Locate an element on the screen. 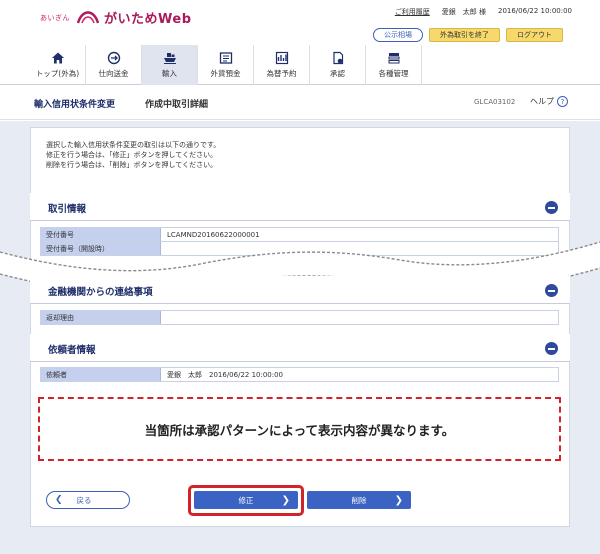 This screenshot has height=554, width=600. nav-label: 外貨預金 is located at coordinates (225, 73).